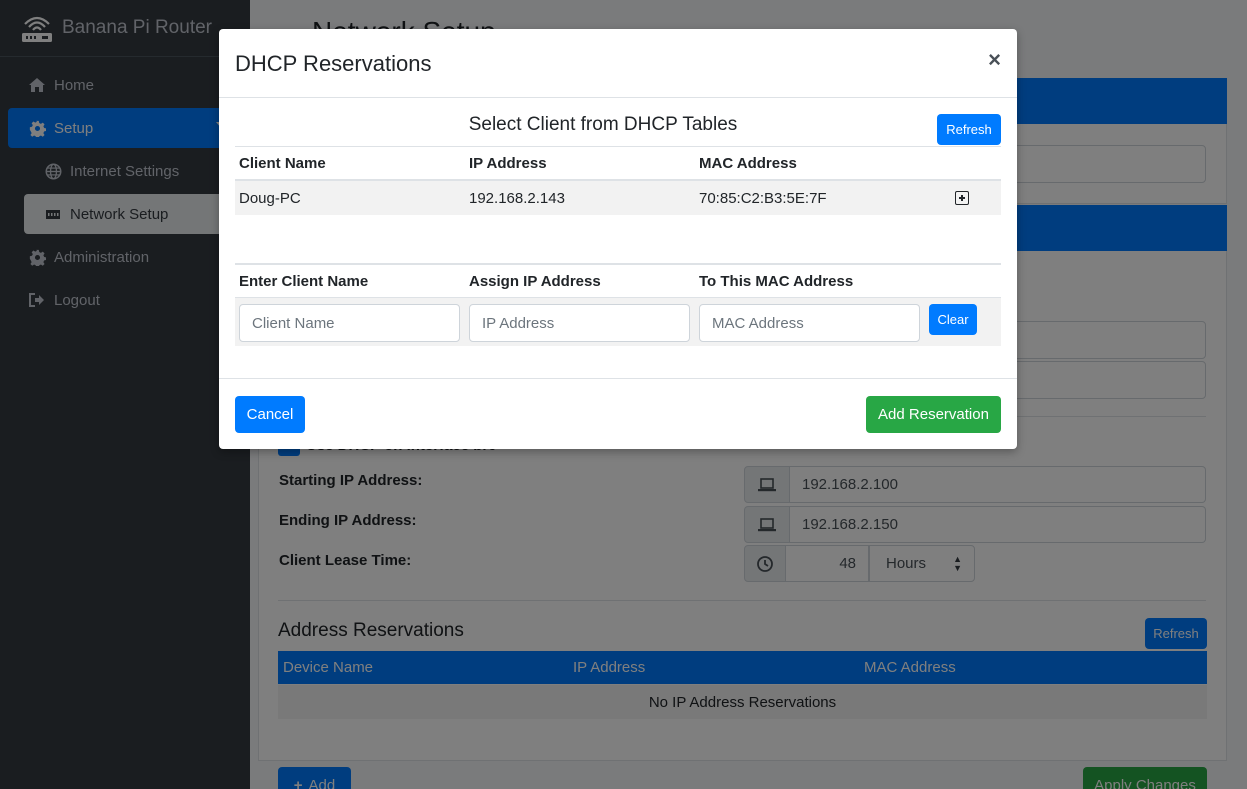  Describe the element at coordinates (763, 198) in the screenshot. I see `client-mac-cell: 70:85:C2:B3:5E:7F` at that location.